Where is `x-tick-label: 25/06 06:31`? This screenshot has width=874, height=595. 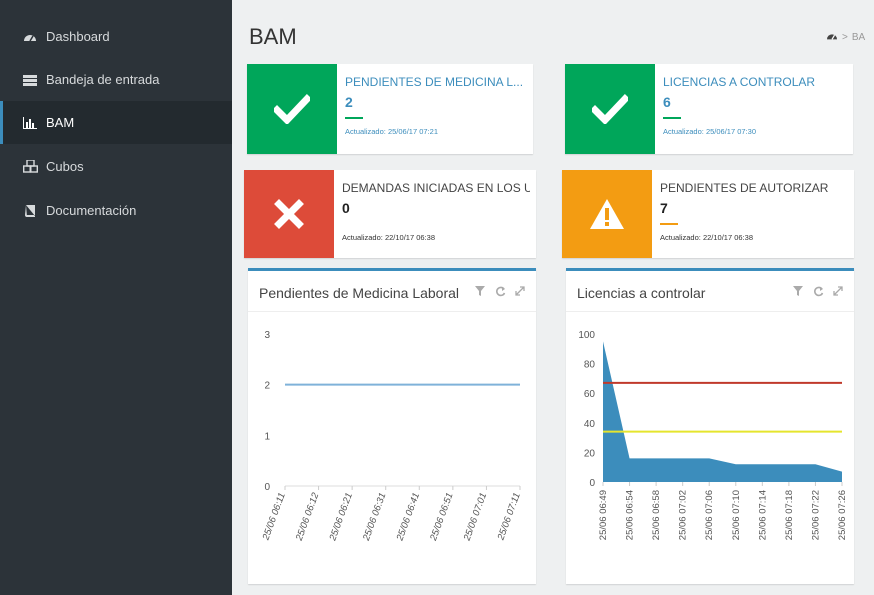
x-tick-label: 25/06 06:31 is located at coordinates (375, 517).